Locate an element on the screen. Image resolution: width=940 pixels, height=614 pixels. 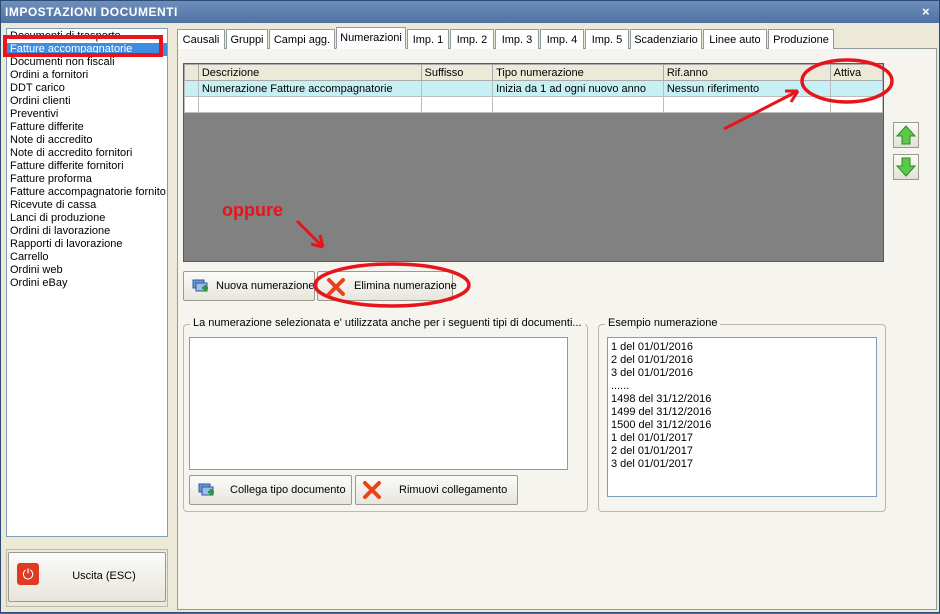
grid-column-header: Descrizione is located at coordinates (309, 72).